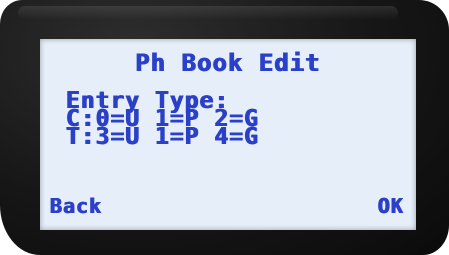 Image resolution: width=449 pixels, height=255 pixels. I want to click on bezel-highlight, so click(208, 13).